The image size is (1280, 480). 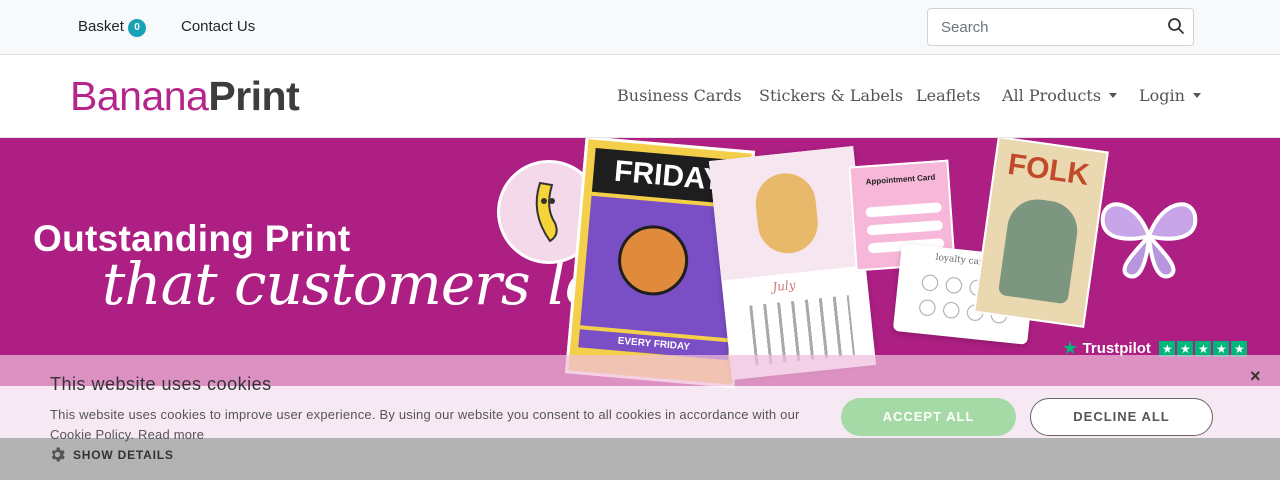 I want to click on nav-business-cards: Business Cards, so click(x=679, y=95).